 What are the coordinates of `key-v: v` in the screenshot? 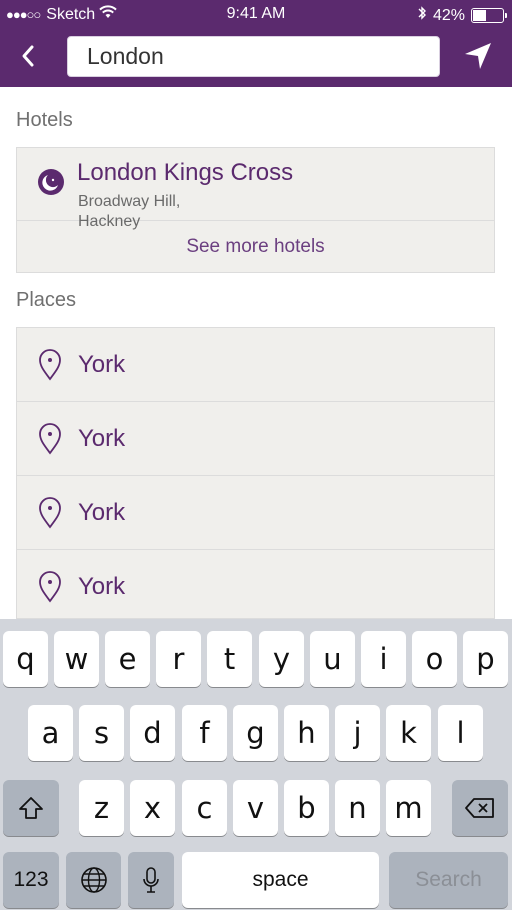 It's located at (255, 808).